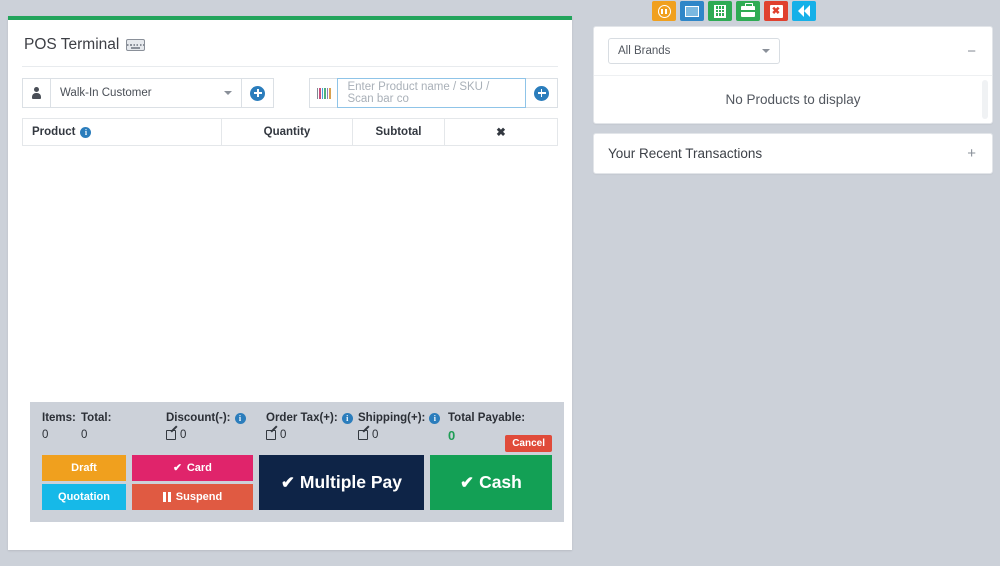 This screenshot has width=1000, height=566. I want to click on summary-total: Total: 0, so click(123, 426).